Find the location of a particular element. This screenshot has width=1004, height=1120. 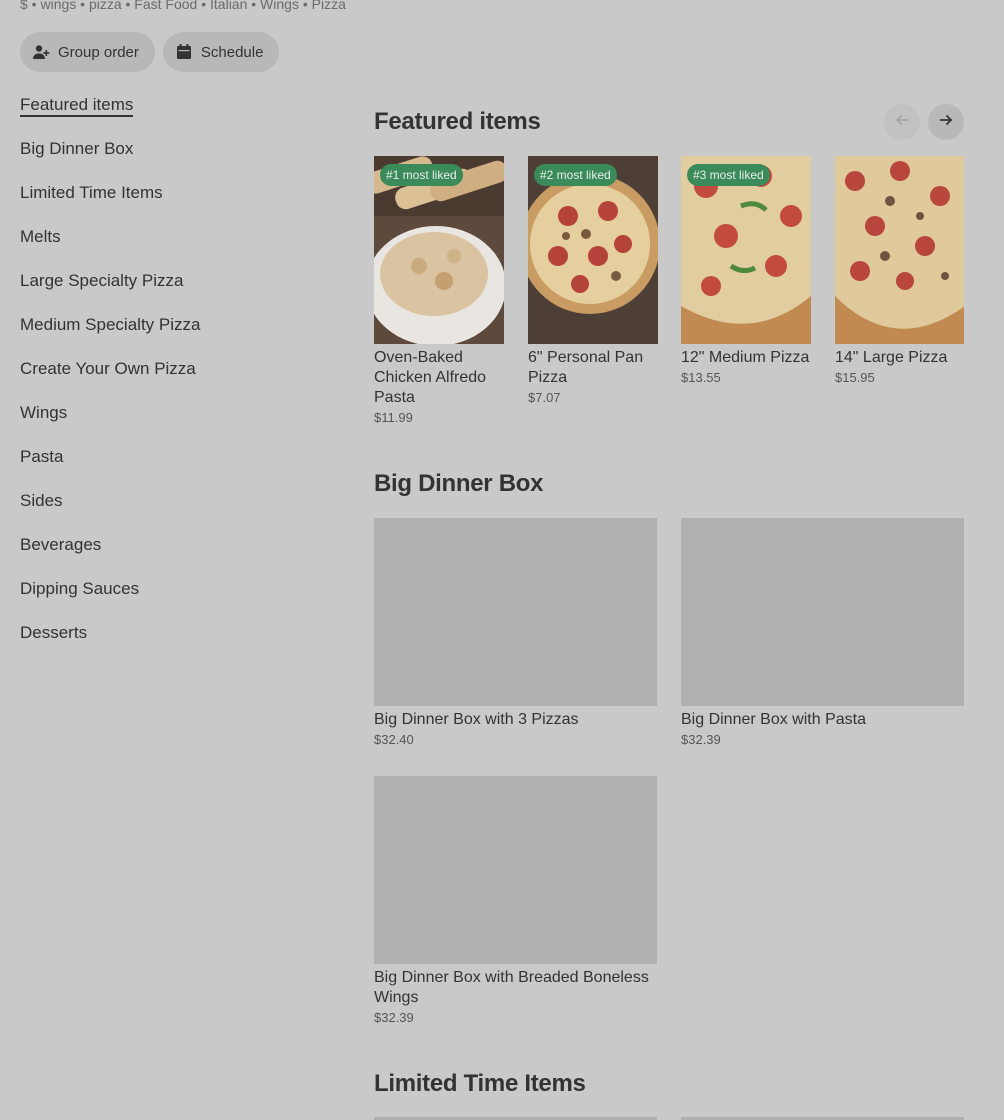

sidebar-item-desserts: Desserts is located at coordinates (170, 644).